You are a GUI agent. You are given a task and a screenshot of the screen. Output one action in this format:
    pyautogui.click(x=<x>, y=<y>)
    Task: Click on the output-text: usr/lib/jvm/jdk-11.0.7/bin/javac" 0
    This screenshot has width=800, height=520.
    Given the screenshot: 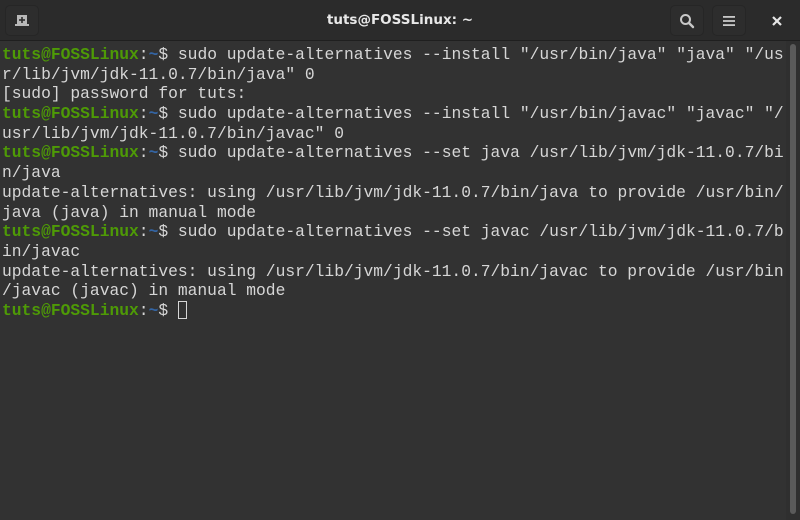 What is the action you would take?
    pyautogui.click(x=173, y=133)
    